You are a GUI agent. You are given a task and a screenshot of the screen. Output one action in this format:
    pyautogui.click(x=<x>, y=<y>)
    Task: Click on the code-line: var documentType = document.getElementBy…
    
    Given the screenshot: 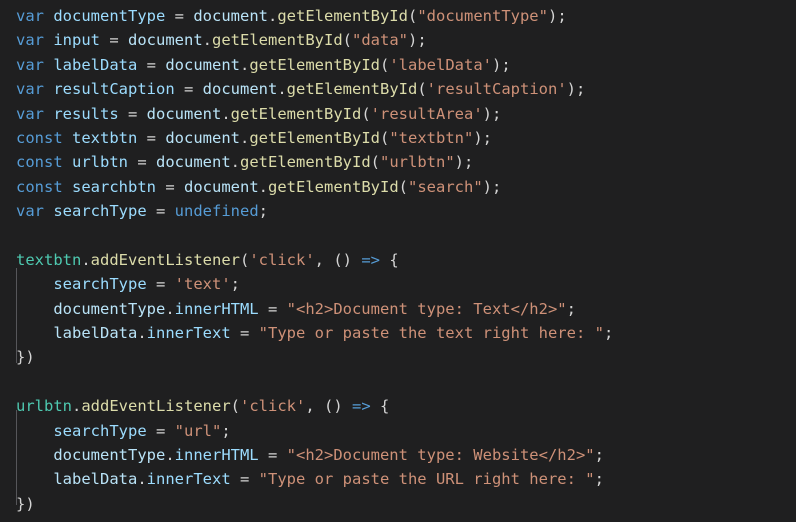 What is the action you would take?
    pyautogui.click(x=398, y=16)
    